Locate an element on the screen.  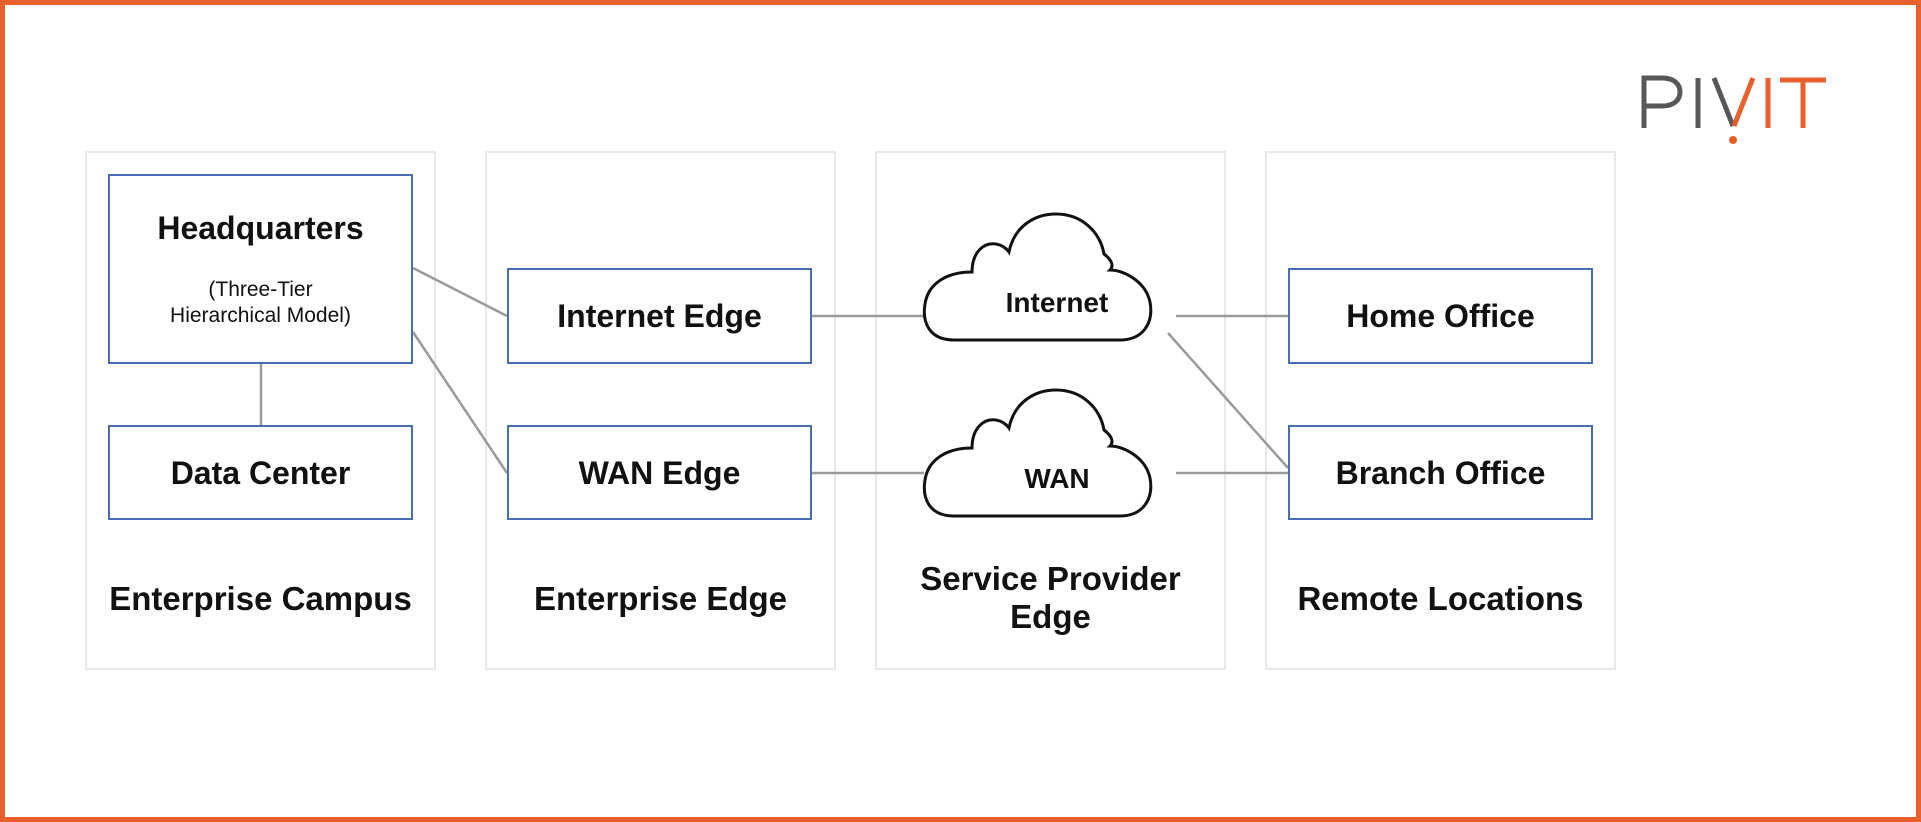
internet-cloud-icon is located at coordinates (1037, 277).